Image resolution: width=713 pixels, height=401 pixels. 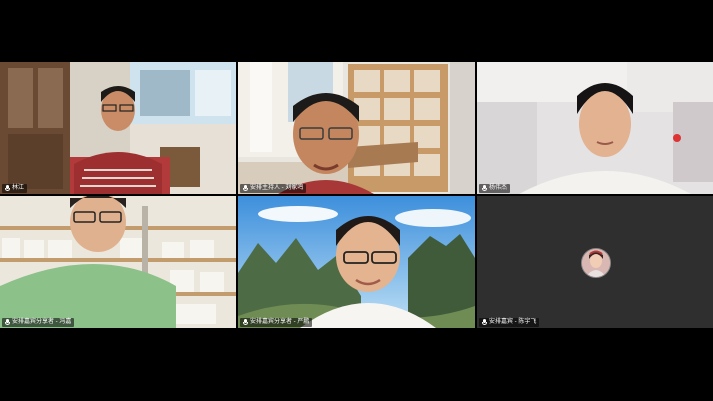 I want to click on participant-name-1: 林江, so click(x=18, y=188).